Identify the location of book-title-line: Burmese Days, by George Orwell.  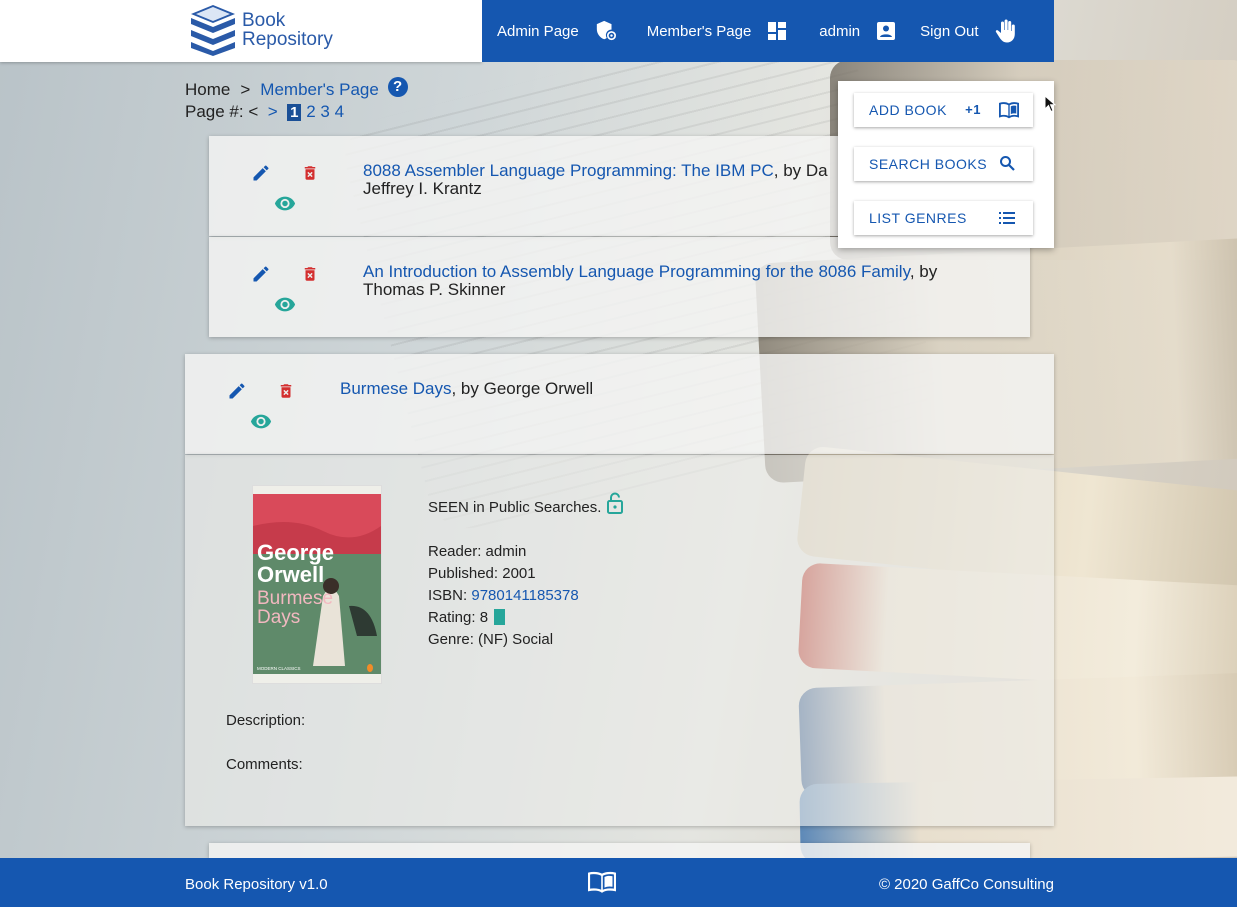
(466, 389).